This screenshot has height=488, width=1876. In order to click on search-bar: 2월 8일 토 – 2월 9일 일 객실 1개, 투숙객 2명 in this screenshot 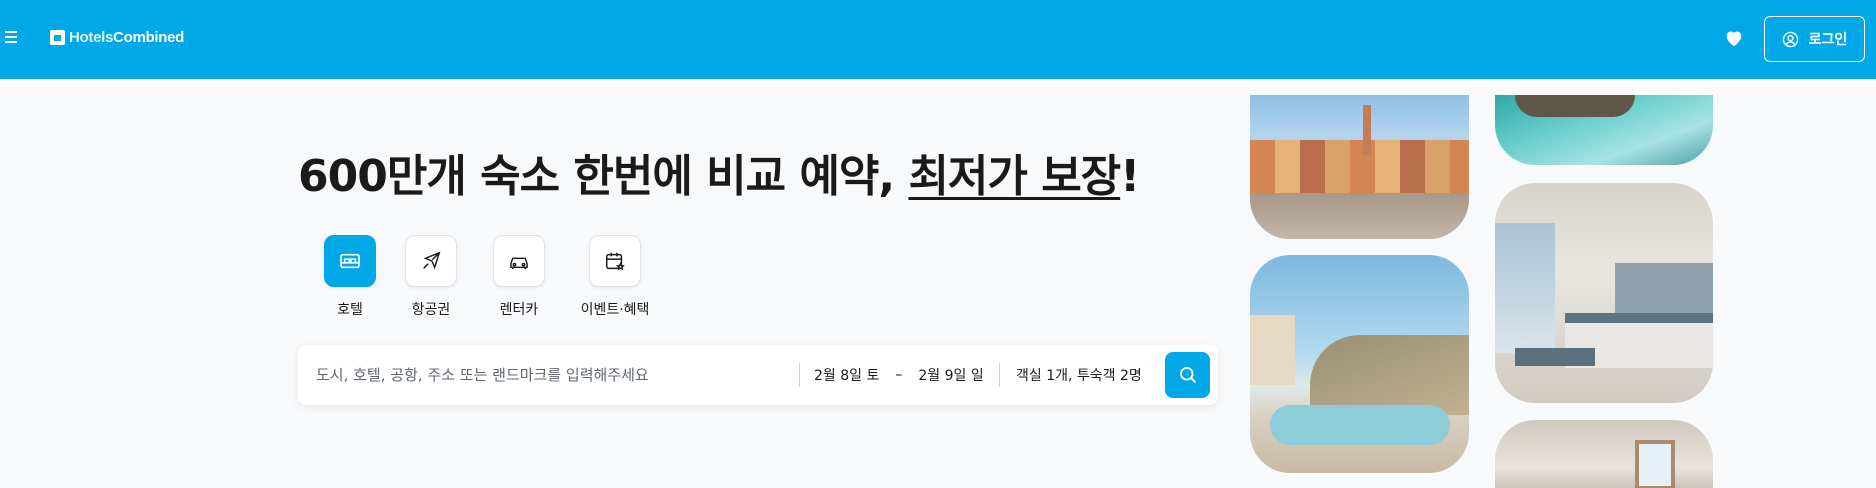, I will do `click(758, 375)`.